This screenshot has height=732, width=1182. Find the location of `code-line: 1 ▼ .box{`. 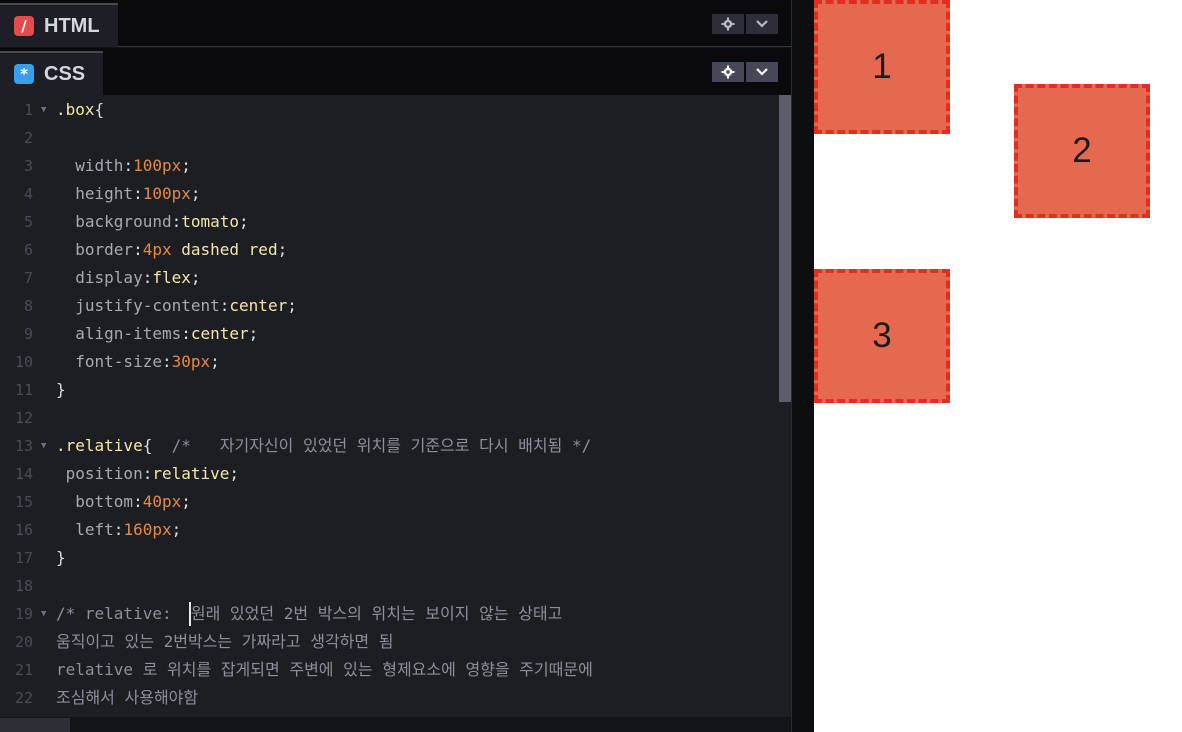

code-line: 1 ▼ .box{ is located at coordinates (390, 110).